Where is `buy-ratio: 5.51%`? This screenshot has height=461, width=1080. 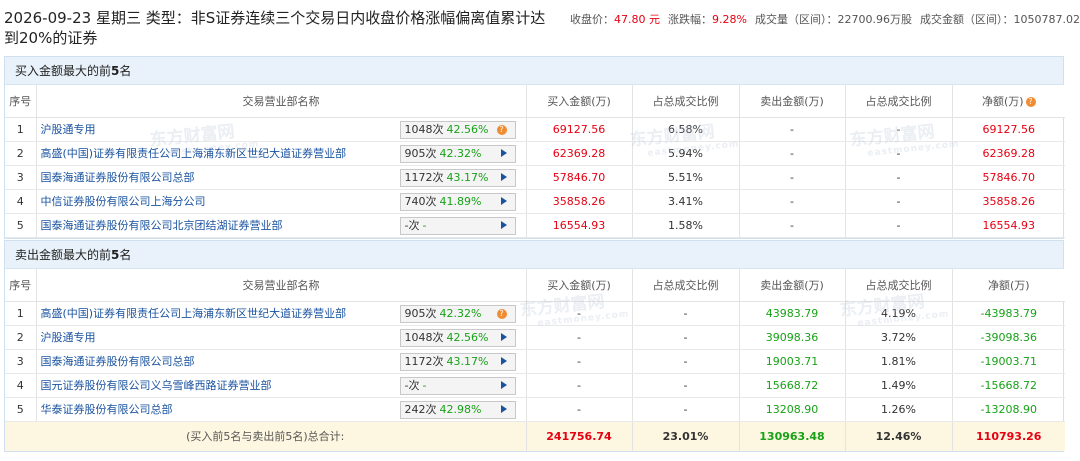 buy-ratio: 5.51% is located at coordinates (686, 177).